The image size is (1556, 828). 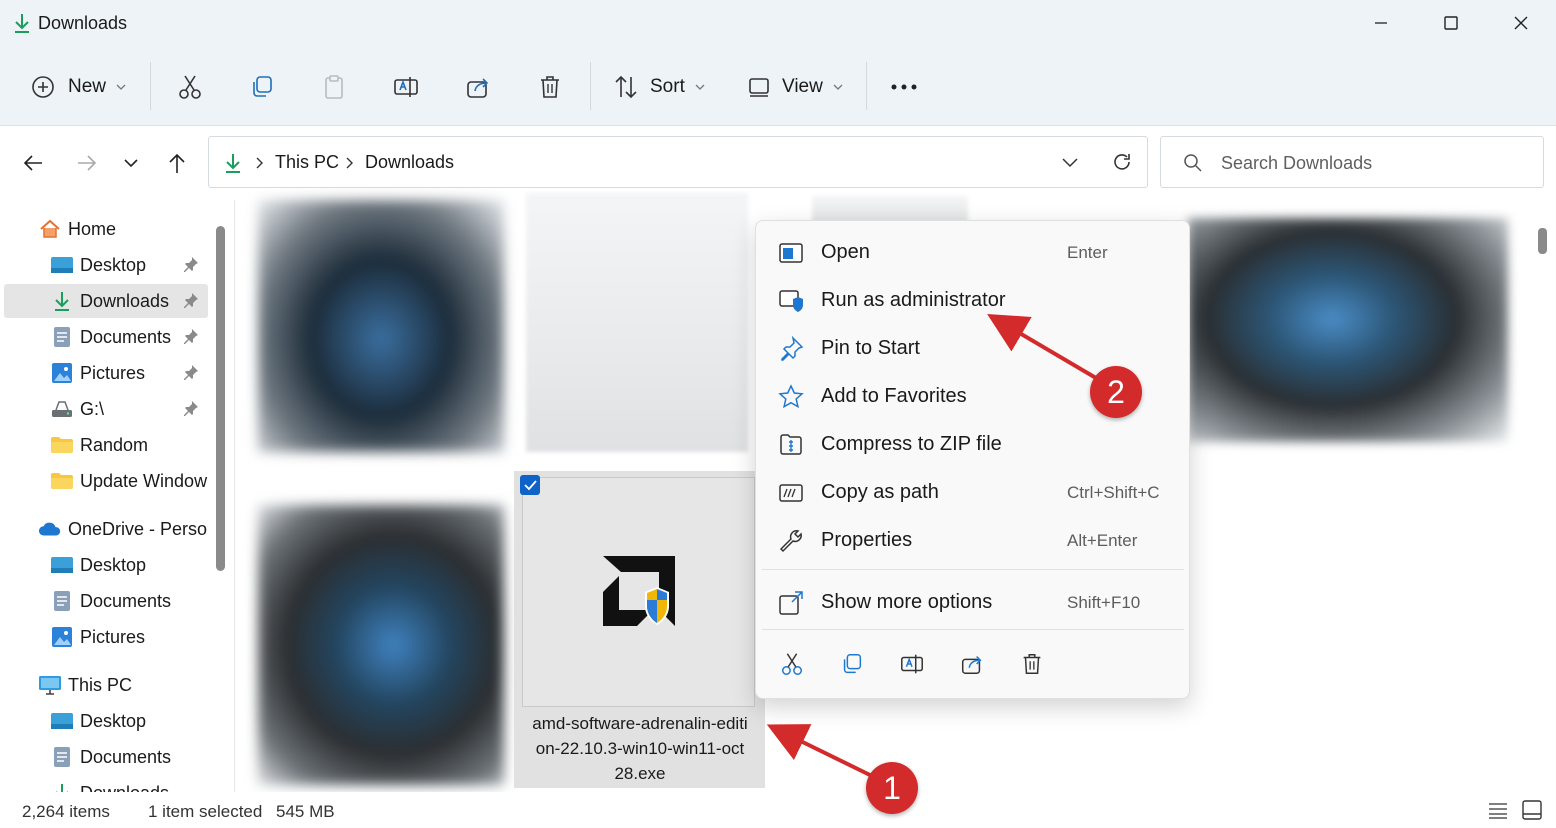 I want to click on sidebar-item: Update Window, so click(x=106, y=481).